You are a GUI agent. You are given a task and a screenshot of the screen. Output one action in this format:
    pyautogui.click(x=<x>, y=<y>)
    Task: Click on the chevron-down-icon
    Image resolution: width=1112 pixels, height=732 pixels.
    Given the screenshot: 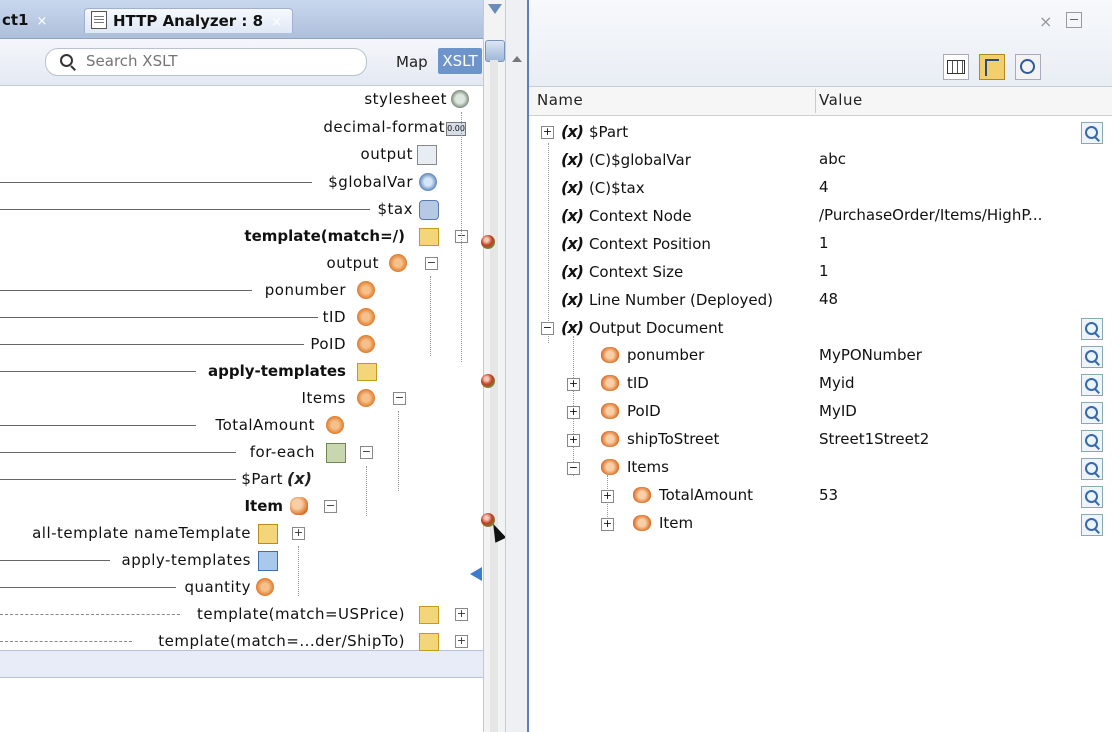 What is the action you would take?
    pyautogui.click(x=495, y=9)
    